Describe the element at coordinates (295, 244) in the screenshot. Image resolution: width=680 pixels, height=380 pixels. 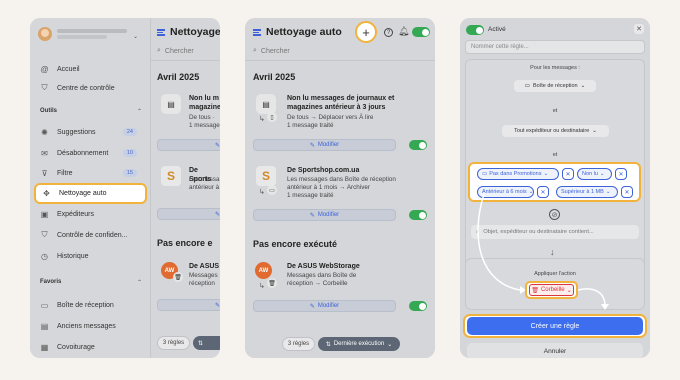
I see `section-heading: Pas encore exécuté` at that location.